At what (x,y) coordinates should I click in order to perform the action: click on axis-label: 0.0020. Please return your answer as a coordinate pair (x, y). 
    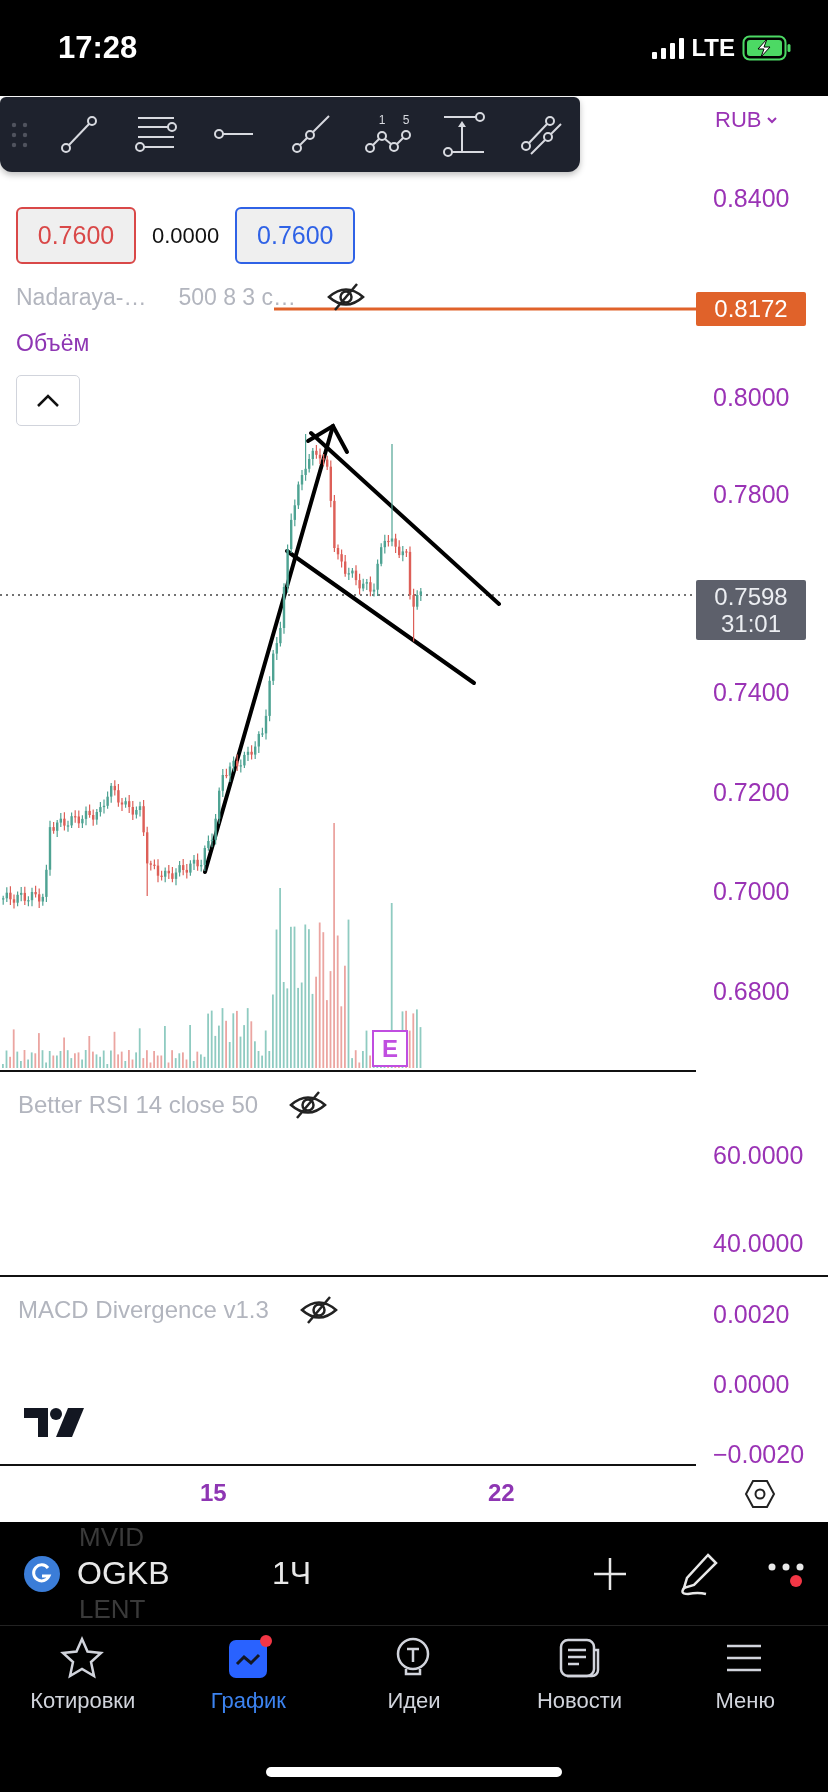
    Looking at the image, I should click on (752, 1314).